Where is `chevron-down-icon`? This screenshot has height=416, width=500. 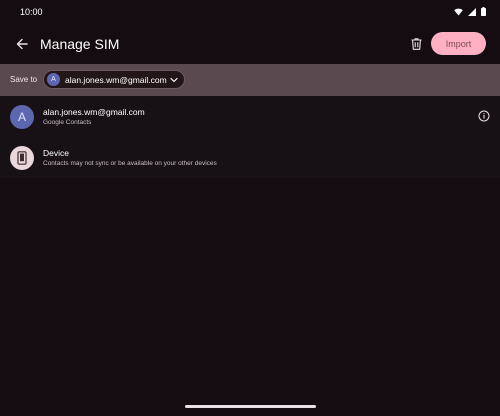 chevron-down-icon is located at coordinates (174, 80).